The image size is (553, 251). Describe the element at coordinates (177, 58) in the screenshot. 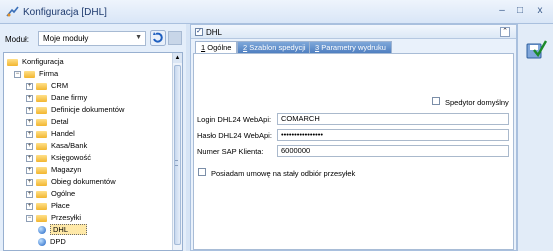

I see `scroll-up-icon: ▲` at that location.